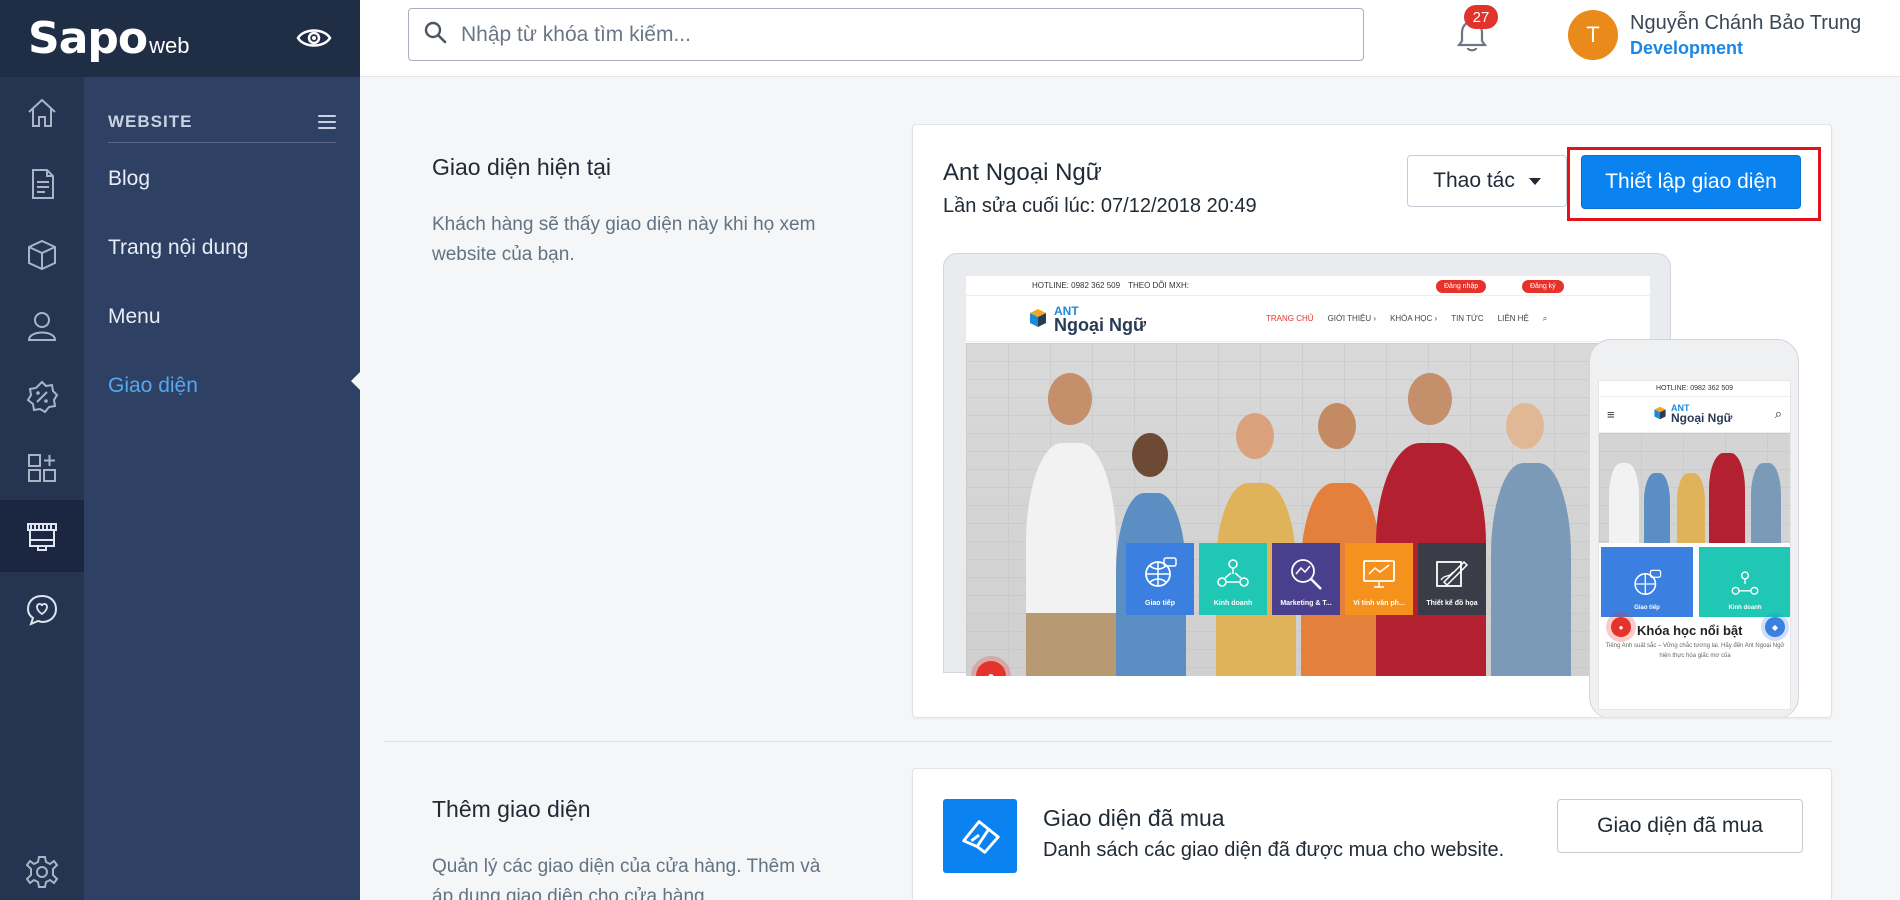 This screenshot has height=900, width=1900. Describe the element at coordinates (42, 397) in the screenshot. I see `discount-icon` at that location.